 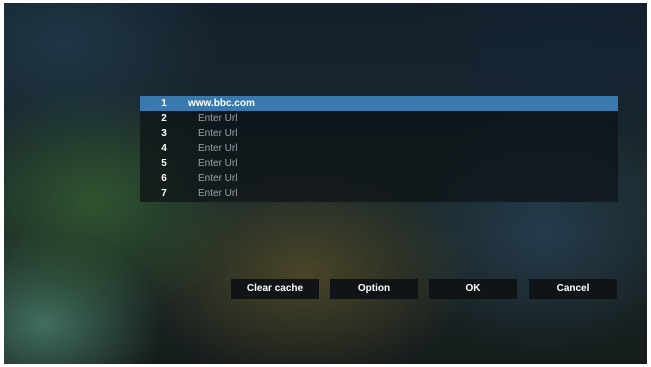 I want to click on url-row-5: 5 Enter Url, so click(x=379, y=163).